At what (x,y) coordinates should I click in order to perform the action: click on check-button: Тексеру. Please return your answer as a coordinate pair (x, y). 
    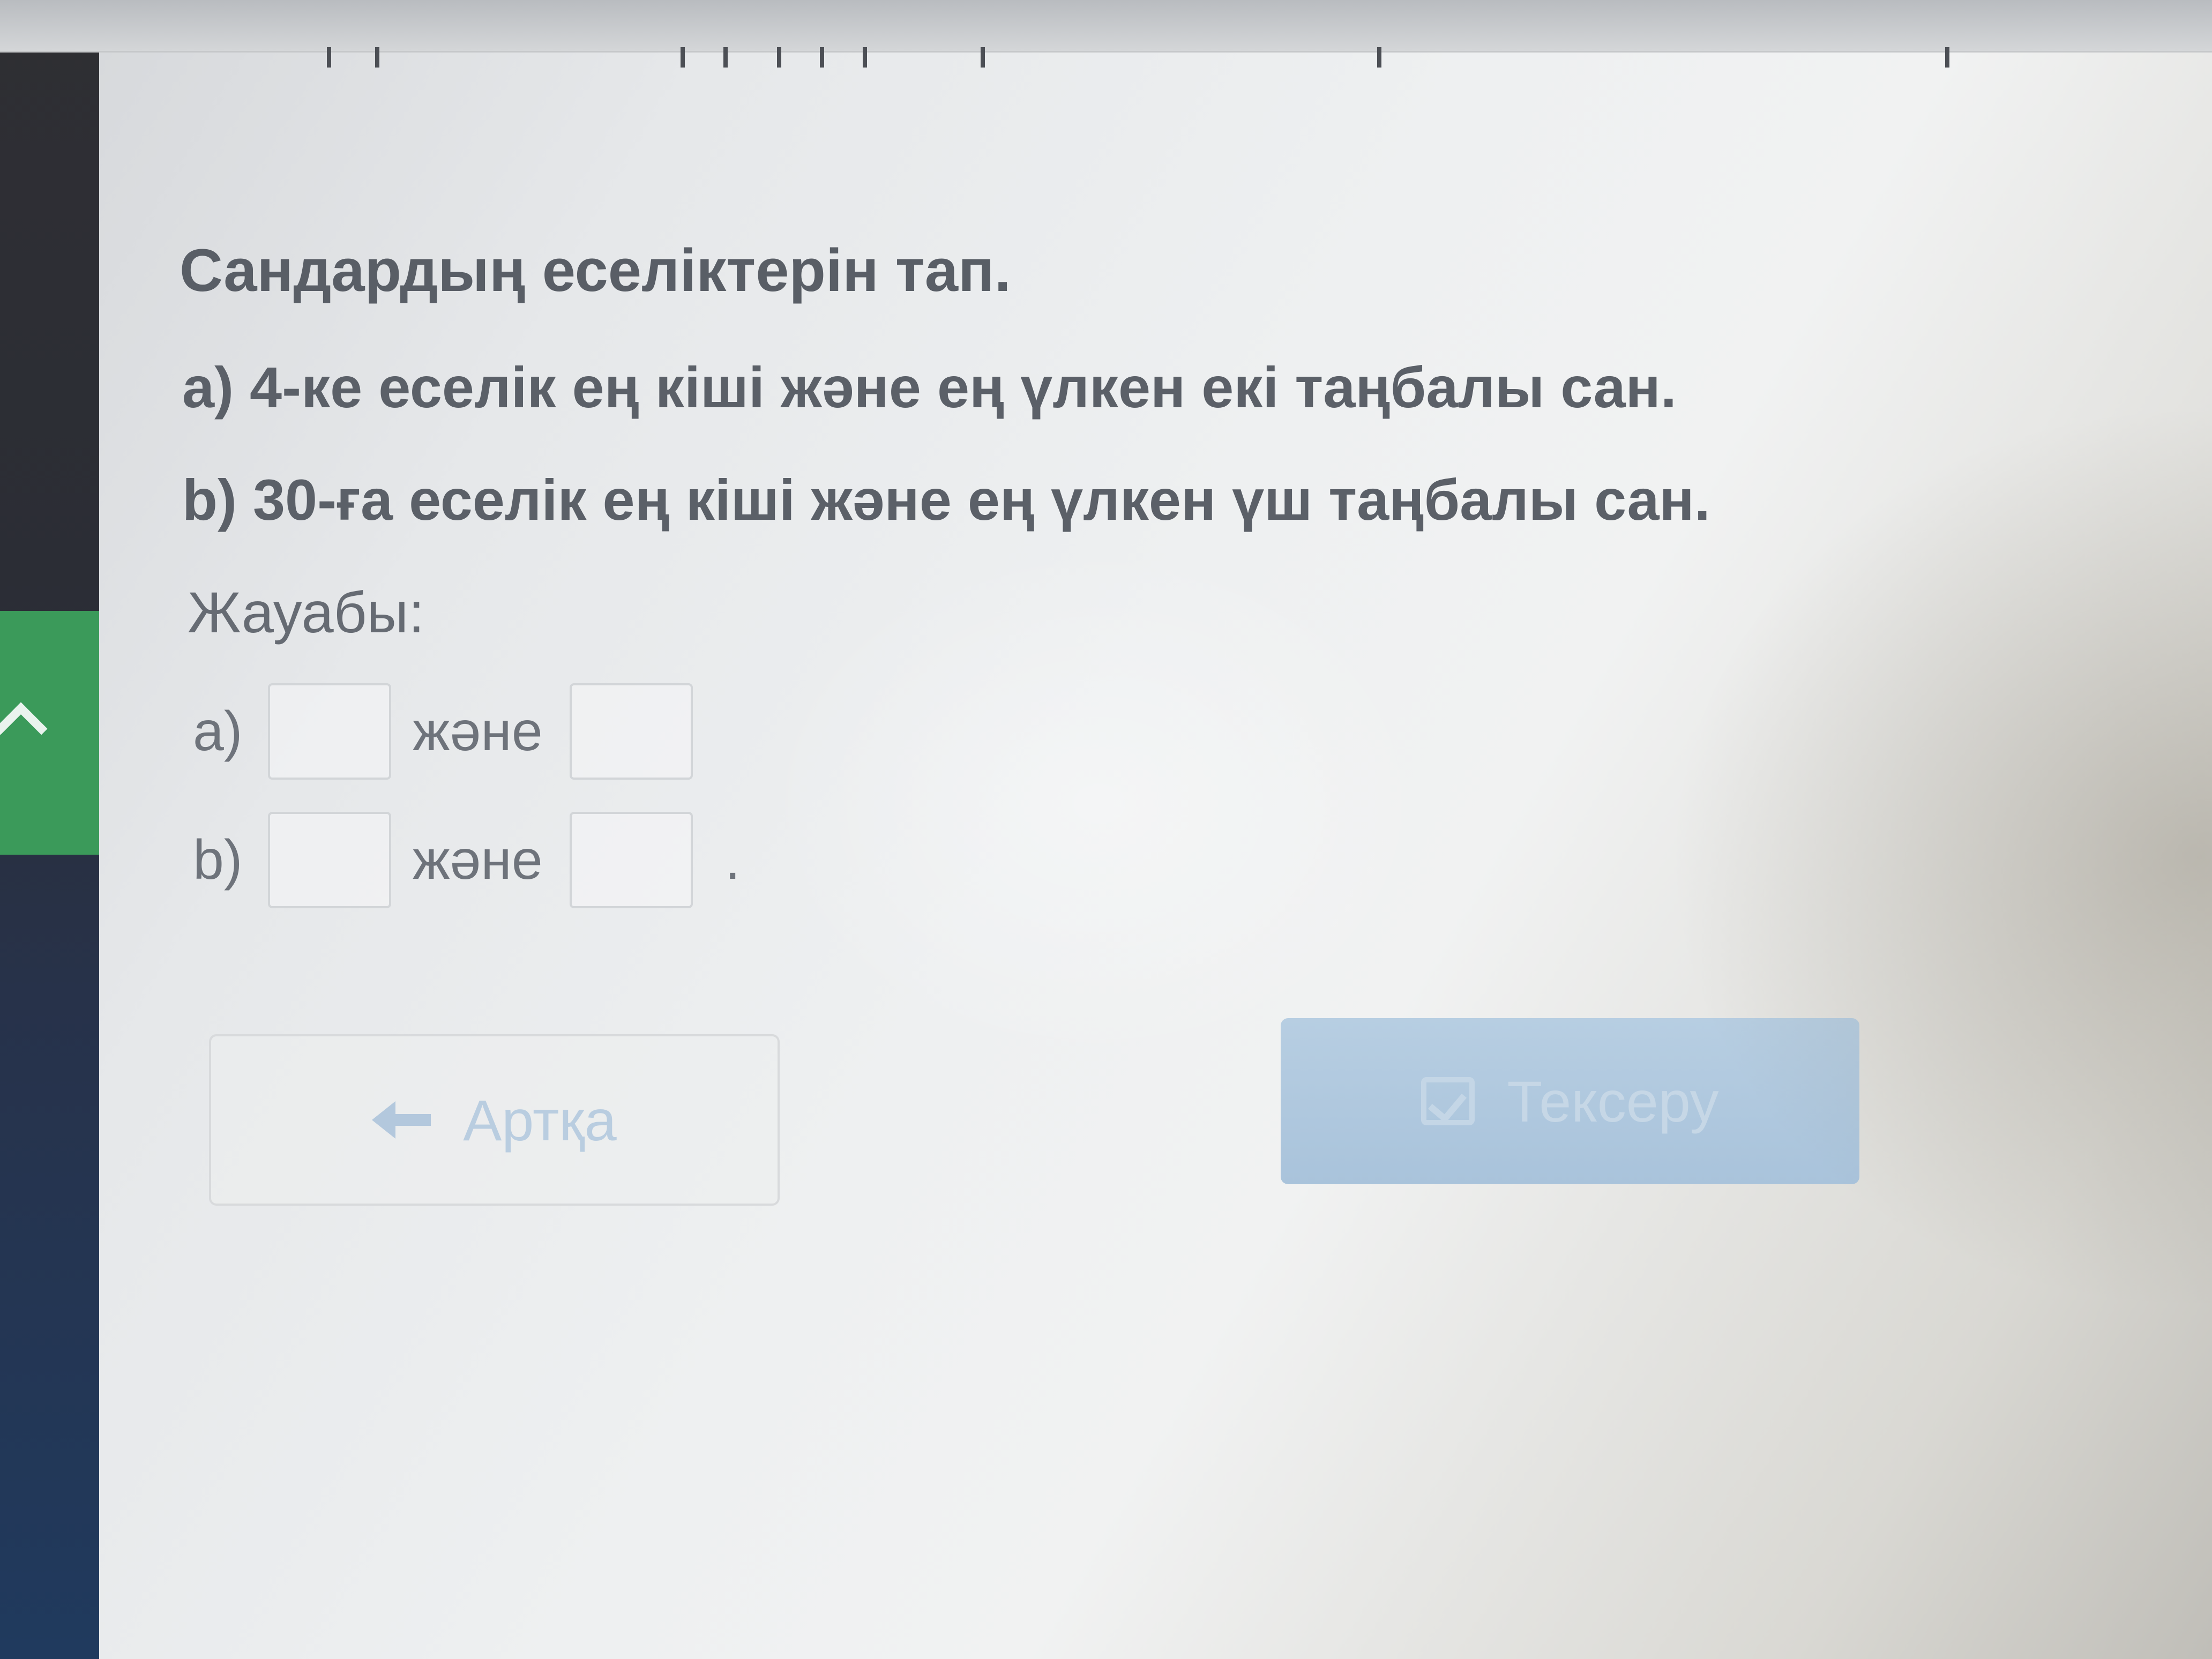
    Looking at the image, I should click on (1570, 1101).